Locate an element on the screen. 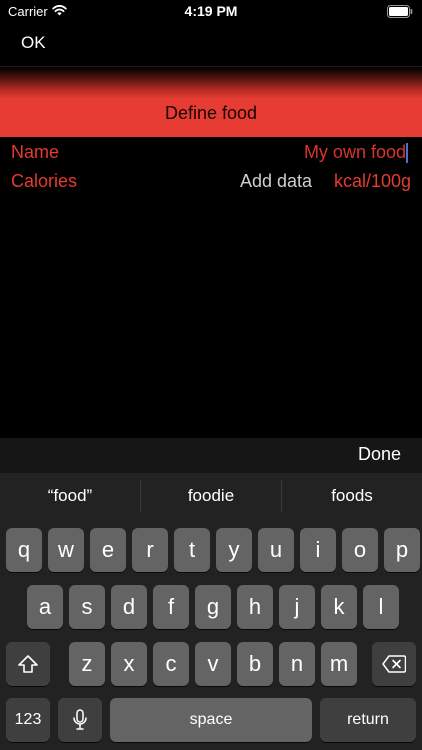  calories-unit: kcal/100g is located at coordinates (372, 181).